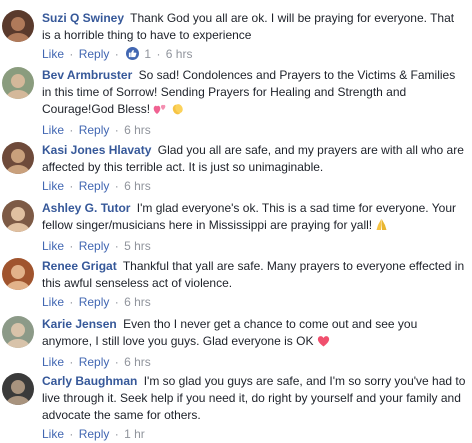  I want to click on comment-actions: Like · Reply · 1 · 6 hrs, so click(117, 54).